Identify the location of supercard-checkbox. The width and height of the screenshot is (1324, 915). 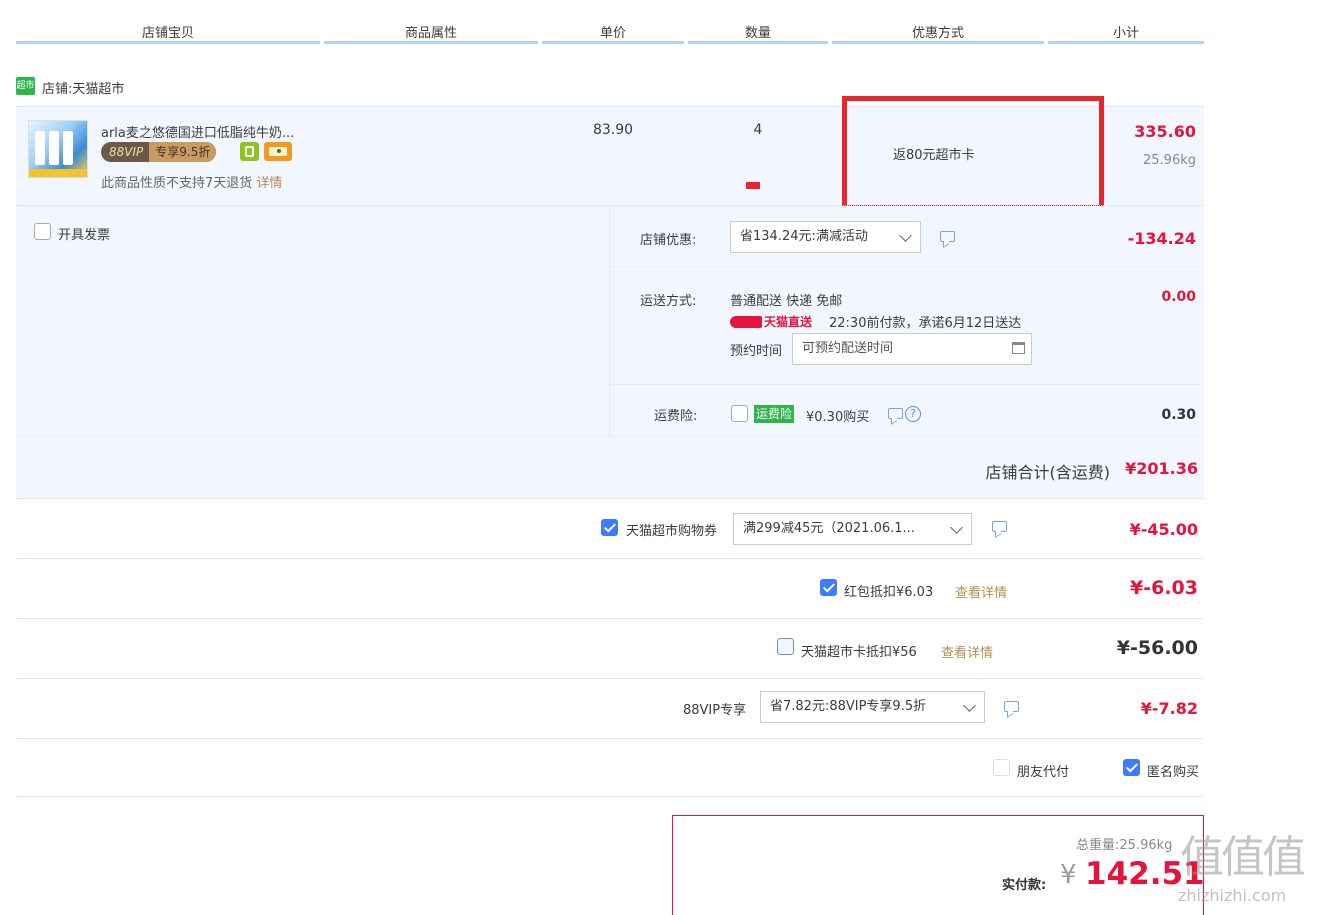
(785, 646).